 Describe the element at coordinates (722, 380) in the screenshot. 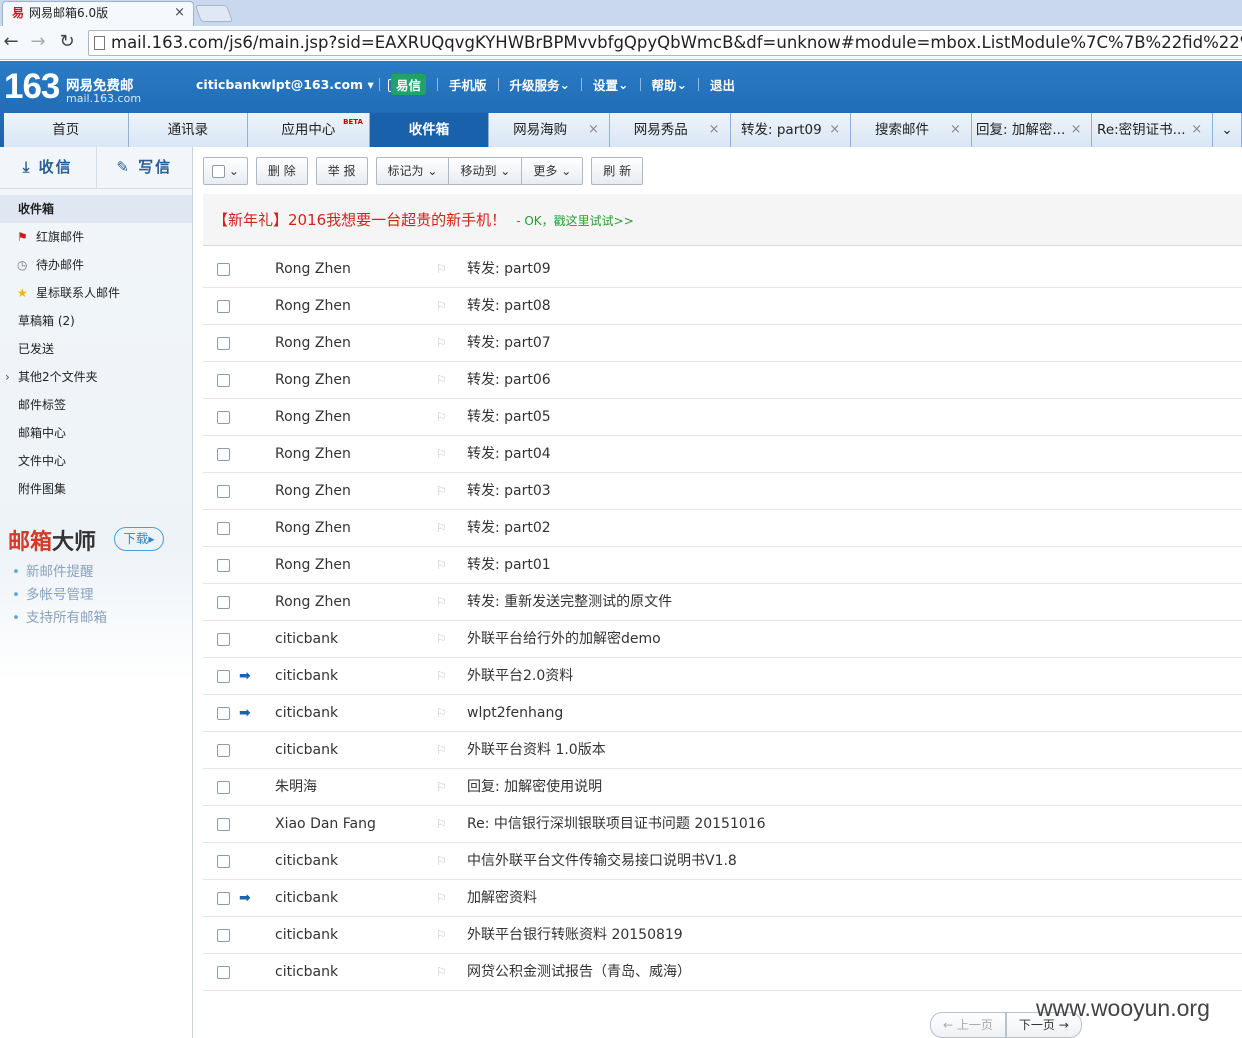

I see `table-row: Rong Zhen ⚐ 转发: part06` at that location.